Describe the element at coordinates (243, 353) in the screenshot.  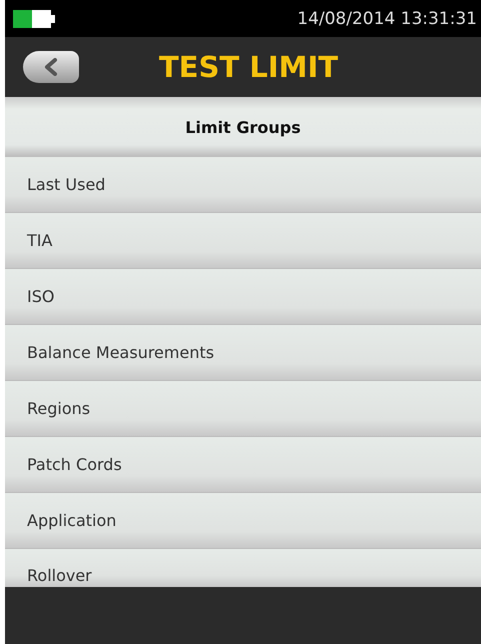
I see `list-item: Balance Measurements` at that location.